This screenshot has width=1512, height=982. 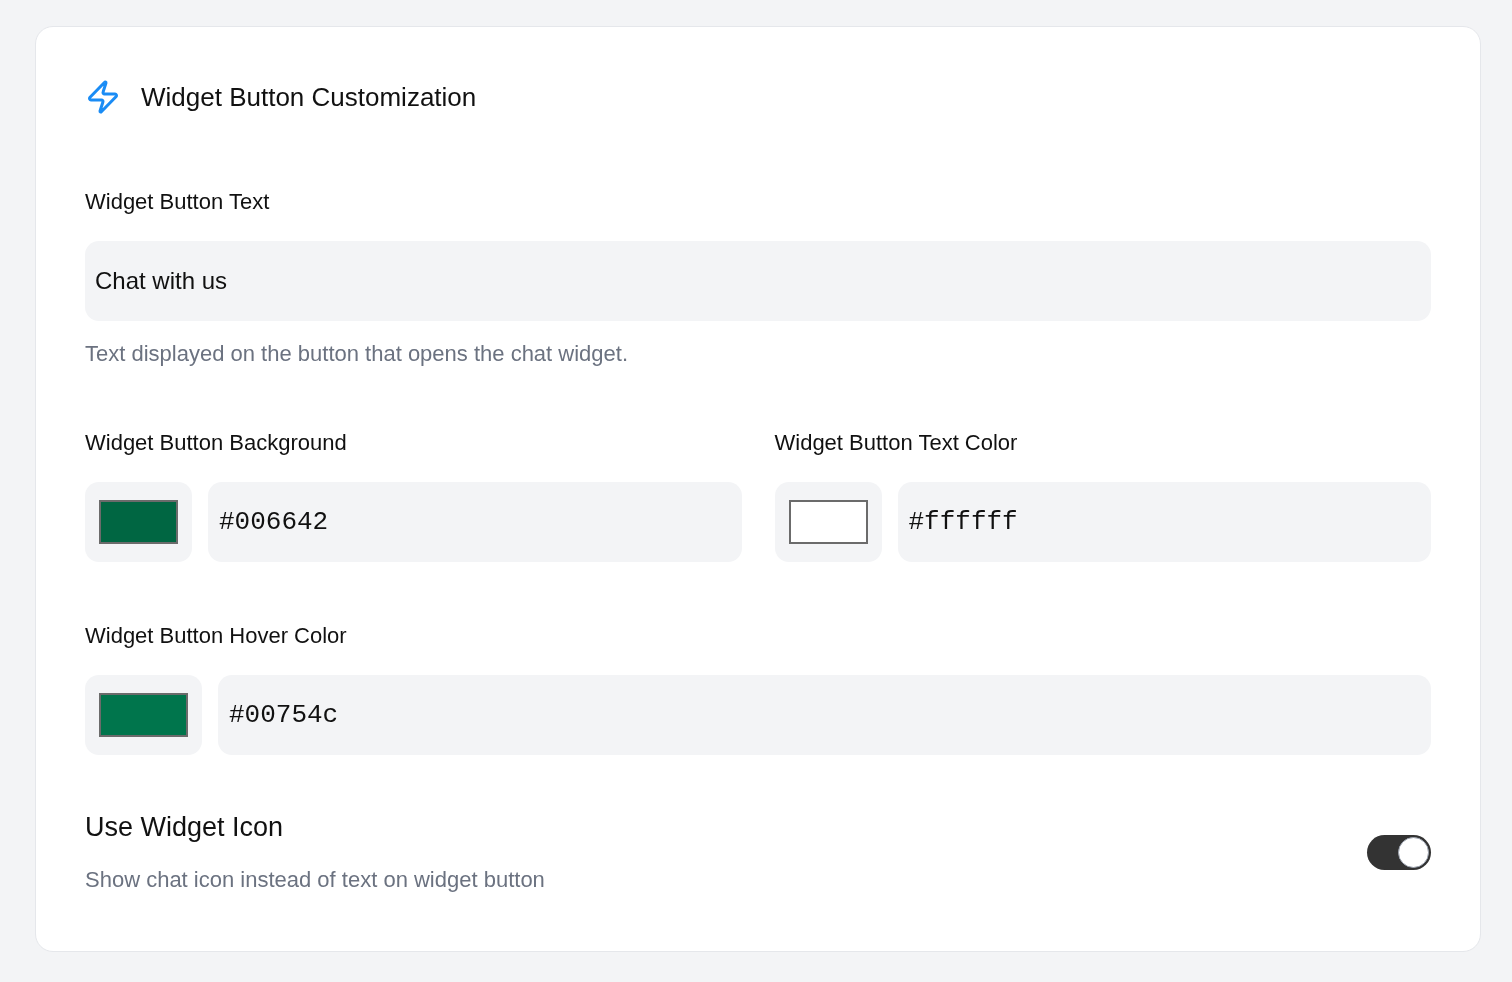 What do you see at coordinates (896, 443) in the screenshot?
I see `field-label: Widget Button Text Color` at bounding box center [896, 443].